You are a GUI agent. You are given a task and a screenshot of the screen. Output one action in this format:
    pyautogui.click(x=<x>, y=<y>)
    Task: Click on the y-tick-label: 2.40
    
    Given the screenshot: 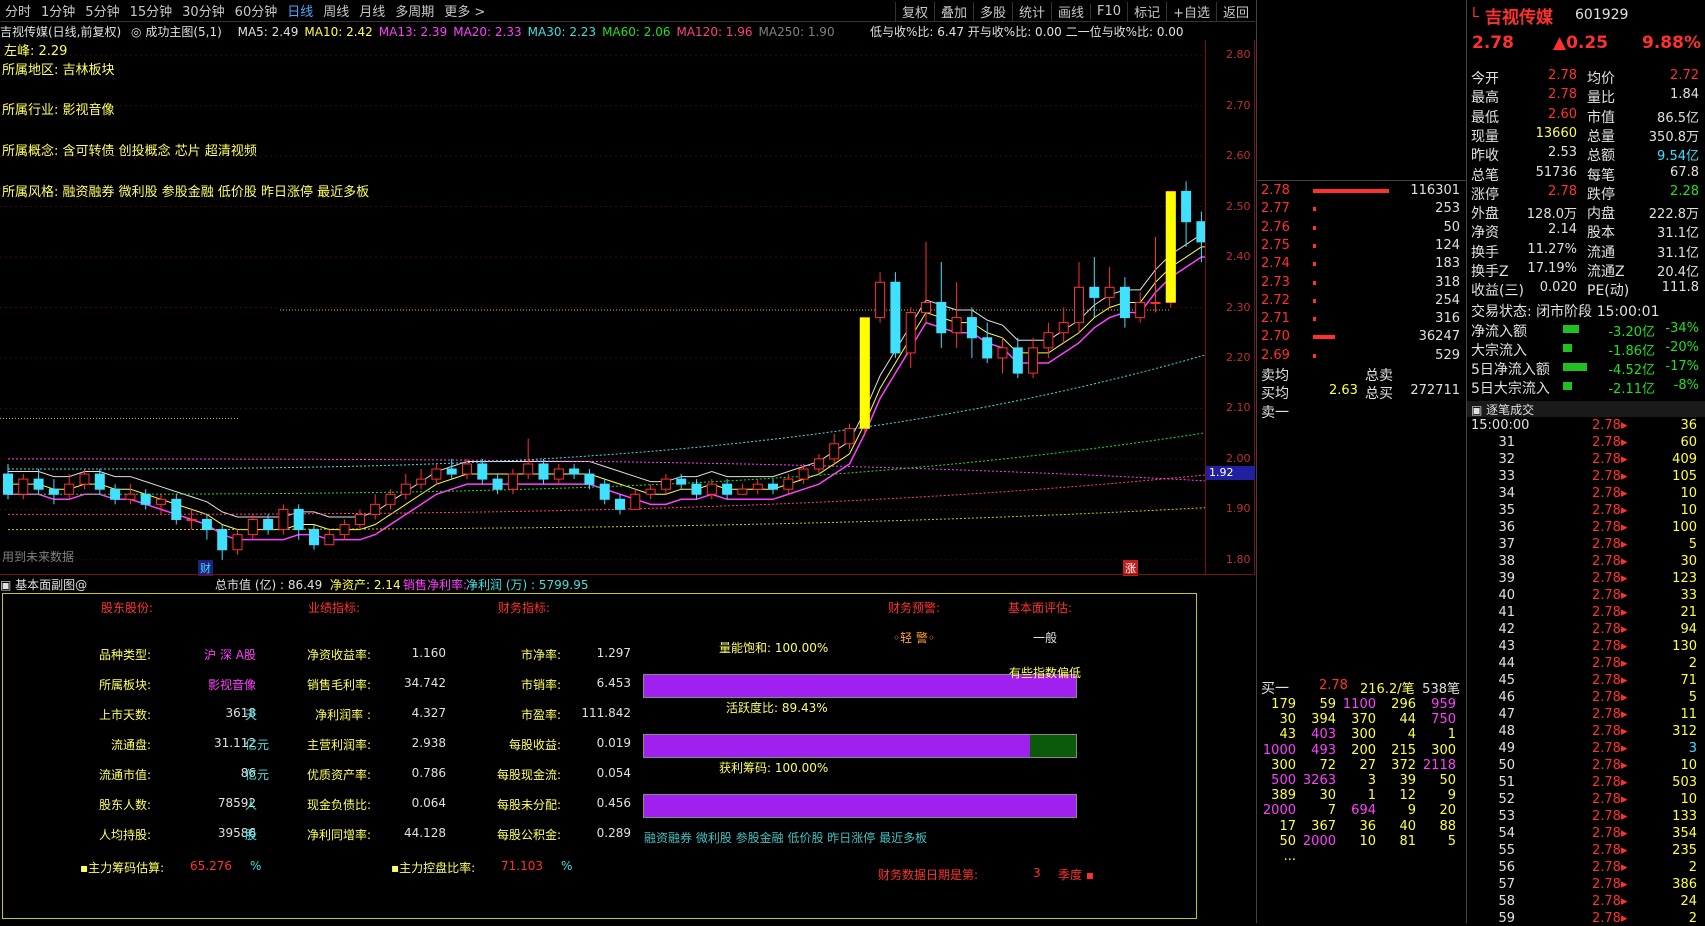 What is the action you would take?
    pyautogui.click(x=1238, y=257)
    